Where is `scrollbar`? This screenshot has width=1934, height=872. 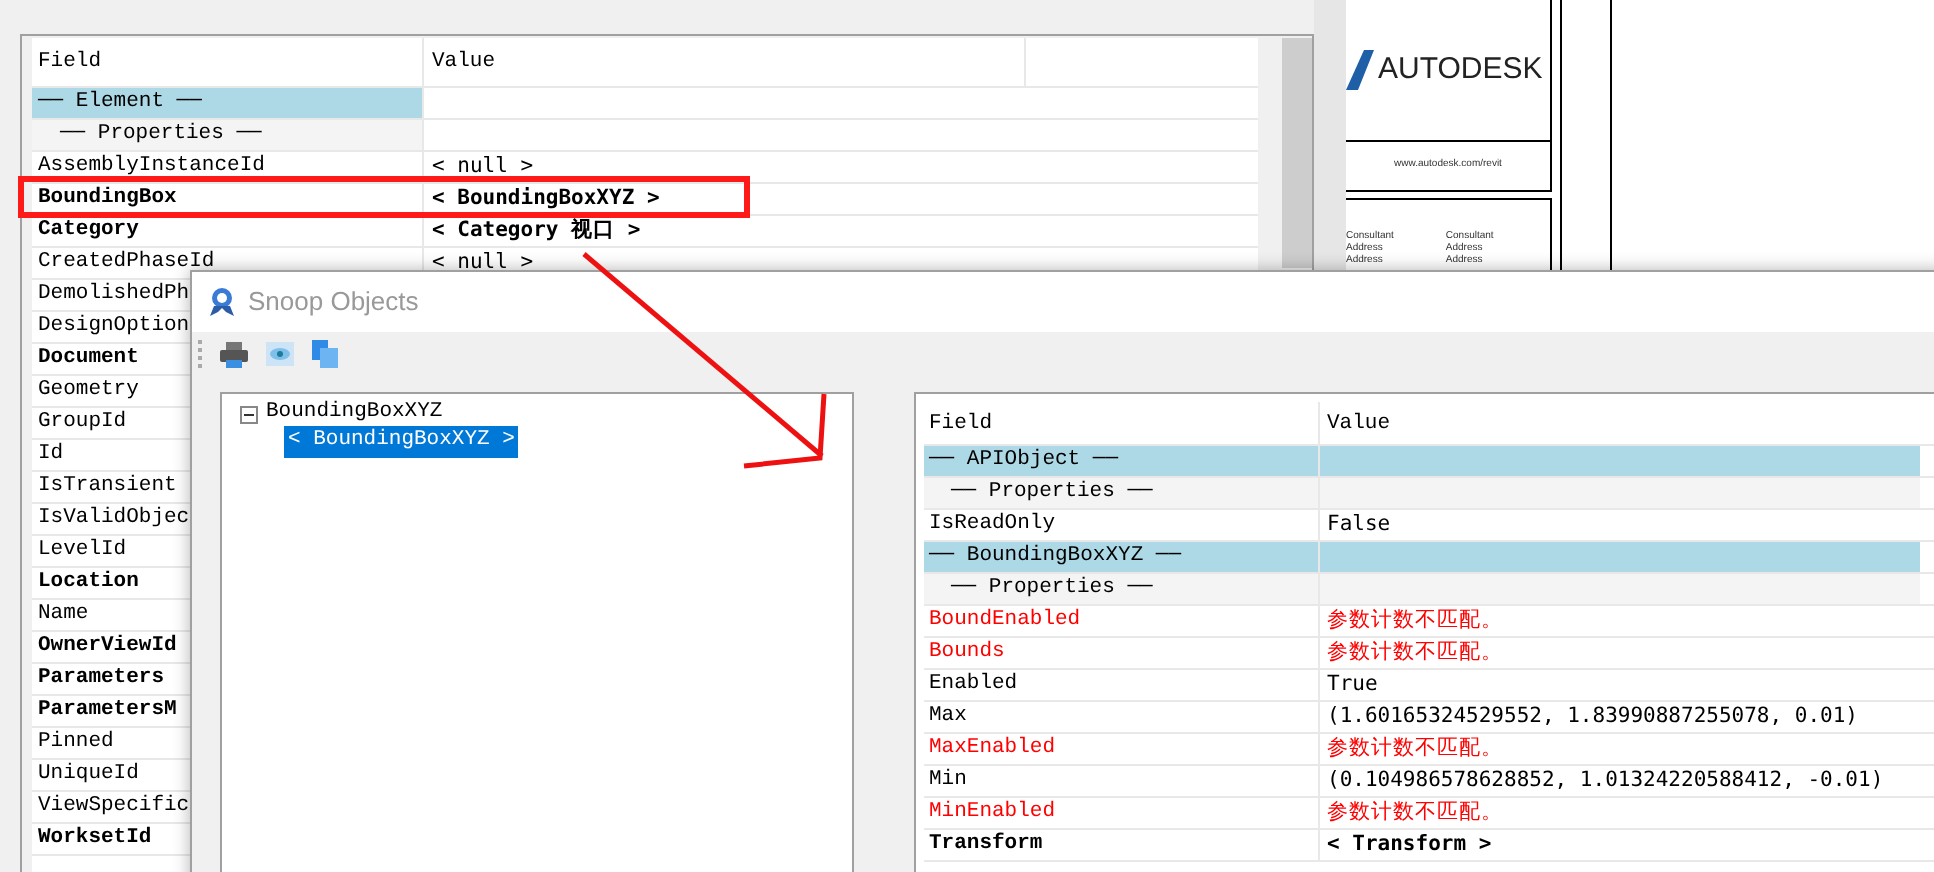
scrollbar is located at coordinates (1297, 153).